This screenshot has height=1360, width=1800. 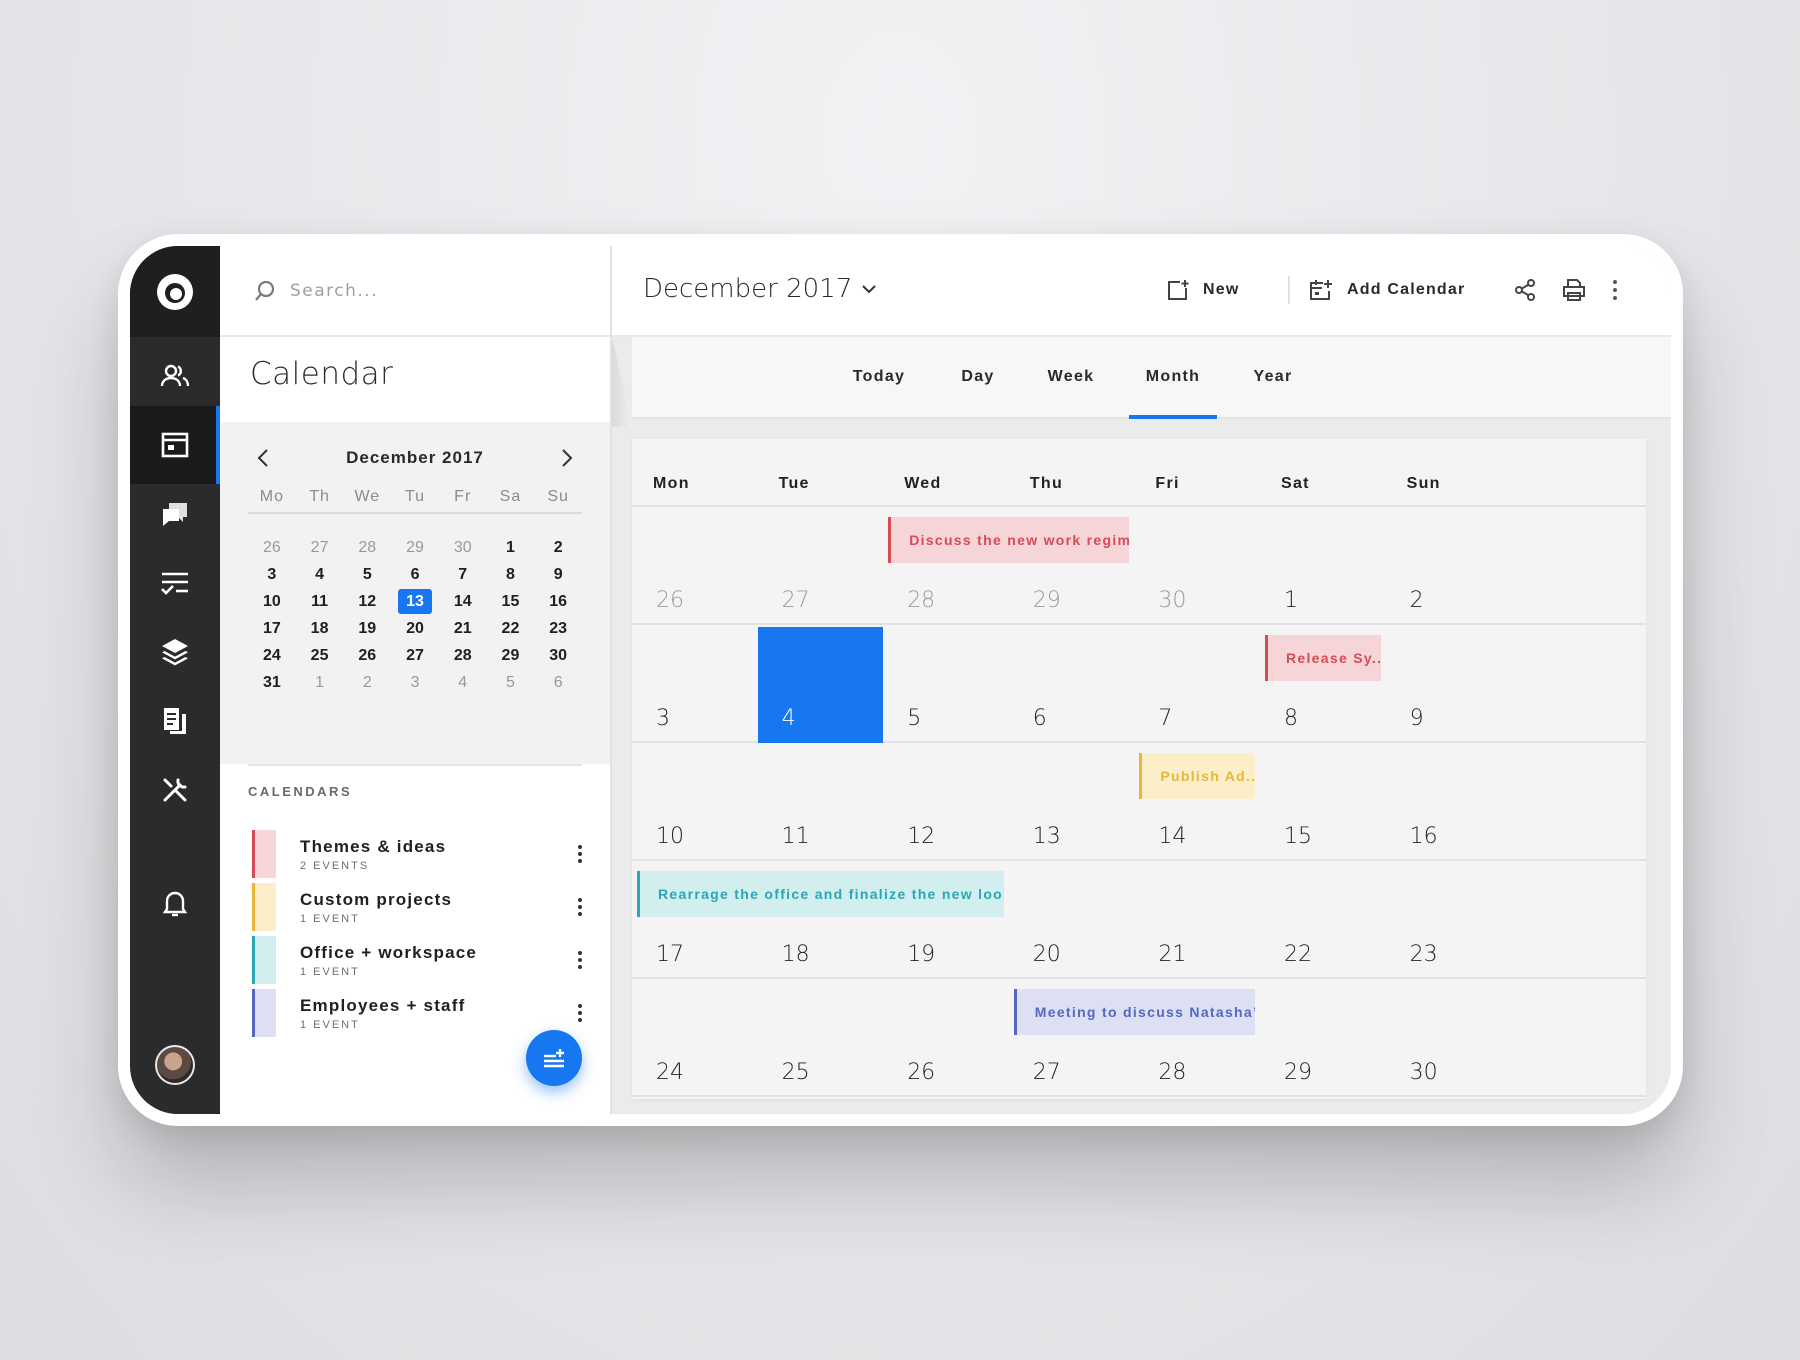 I want to click on search-input, so click(x=415, y=290).